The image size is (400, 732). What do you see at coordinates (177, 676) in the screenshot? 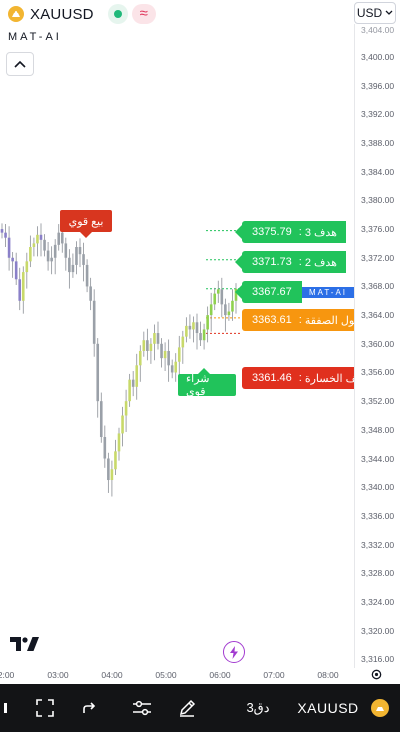
I see `time-axis: 2:00 03:00 04:00 05:00 06:00 07:00 08:00` at bounding box center [177, 676].